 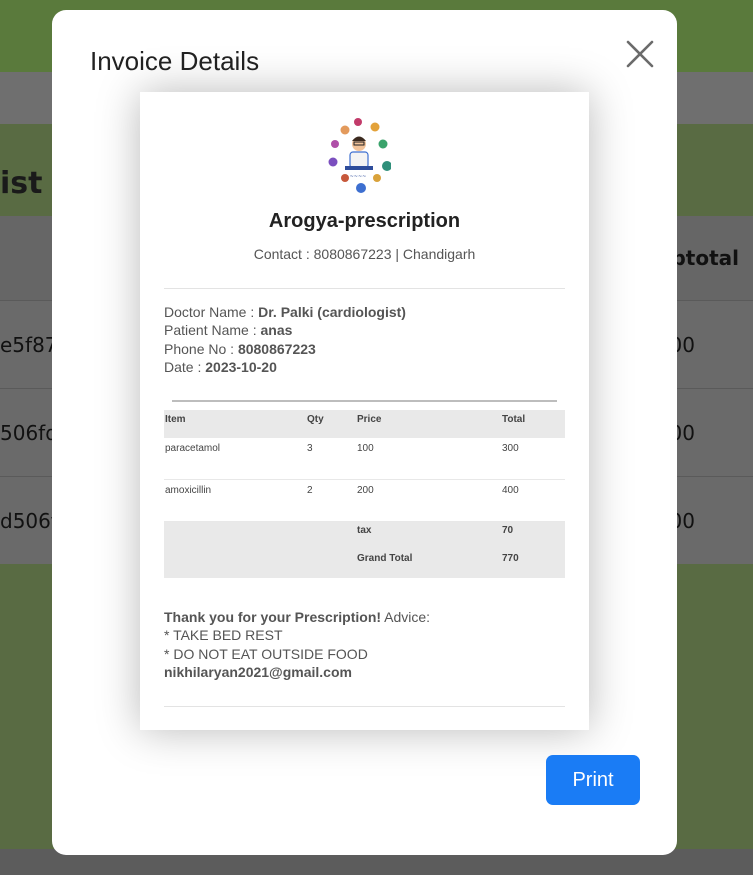 What do you see at coordinates (193, 448) in the screenshot?
I see `item-name: paracetamol` at bounding box center [193, 448].